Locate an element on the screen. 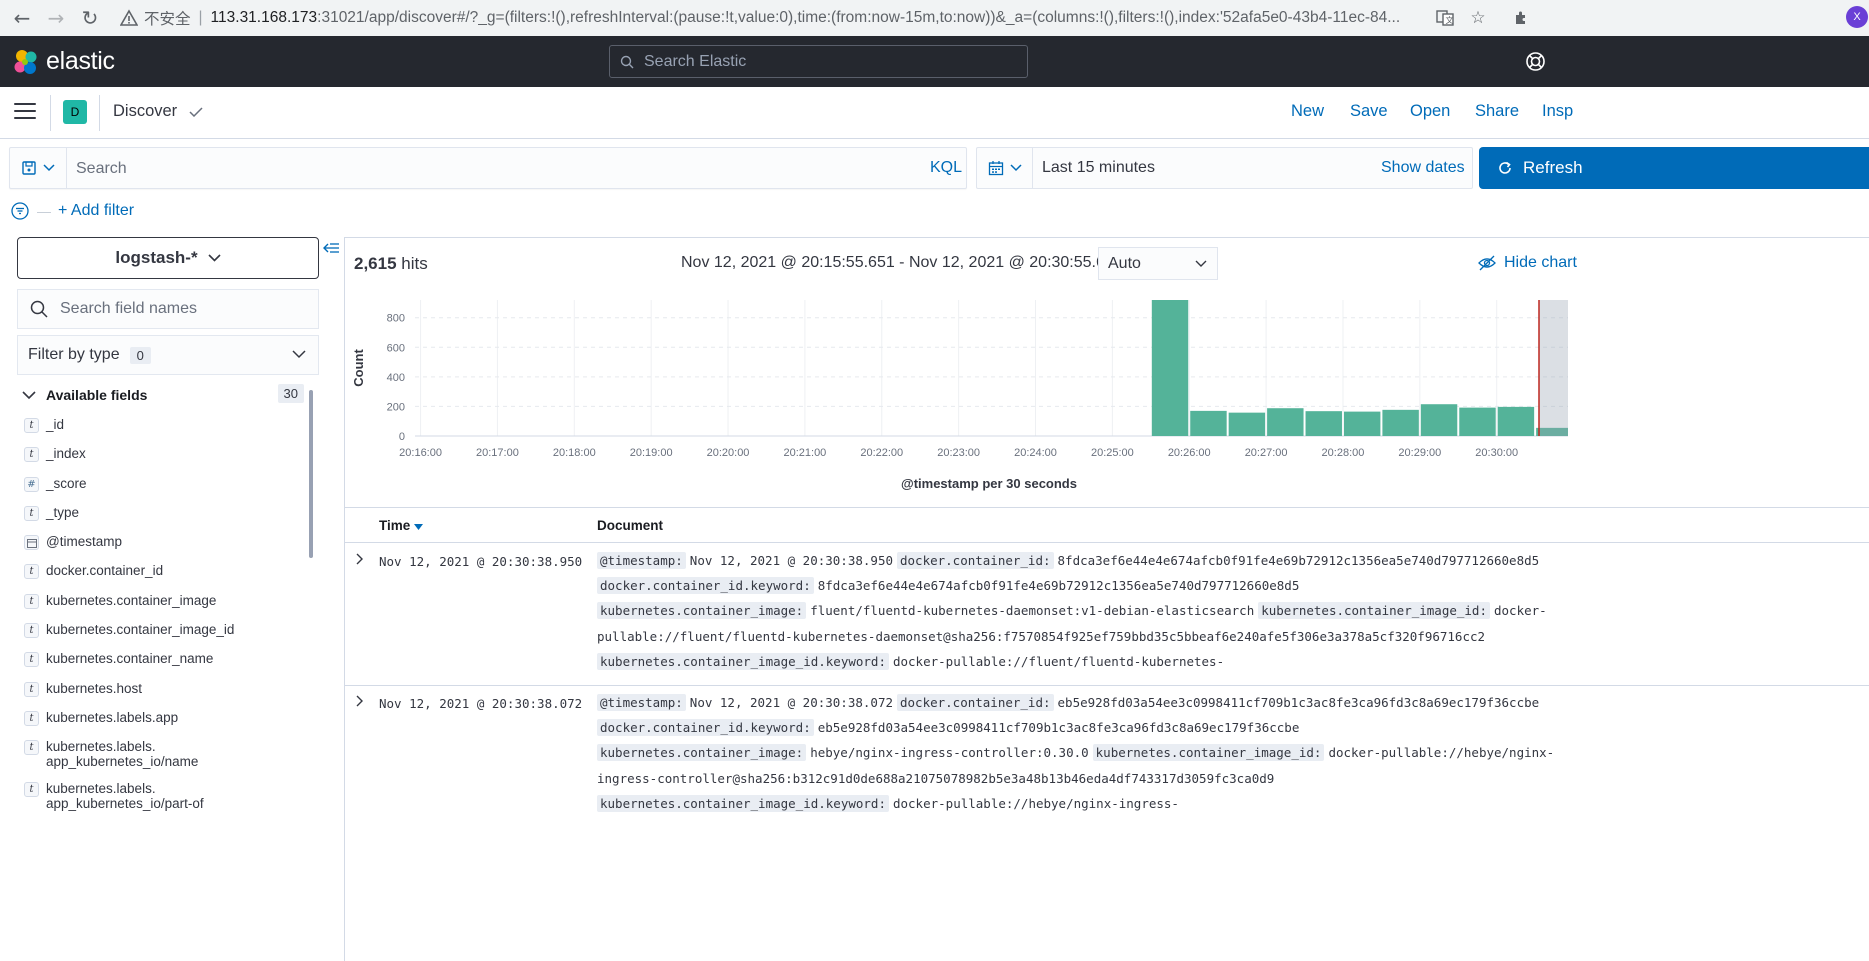  field-item: t kubernetes.labels.app is located at coordinates (164, 722).